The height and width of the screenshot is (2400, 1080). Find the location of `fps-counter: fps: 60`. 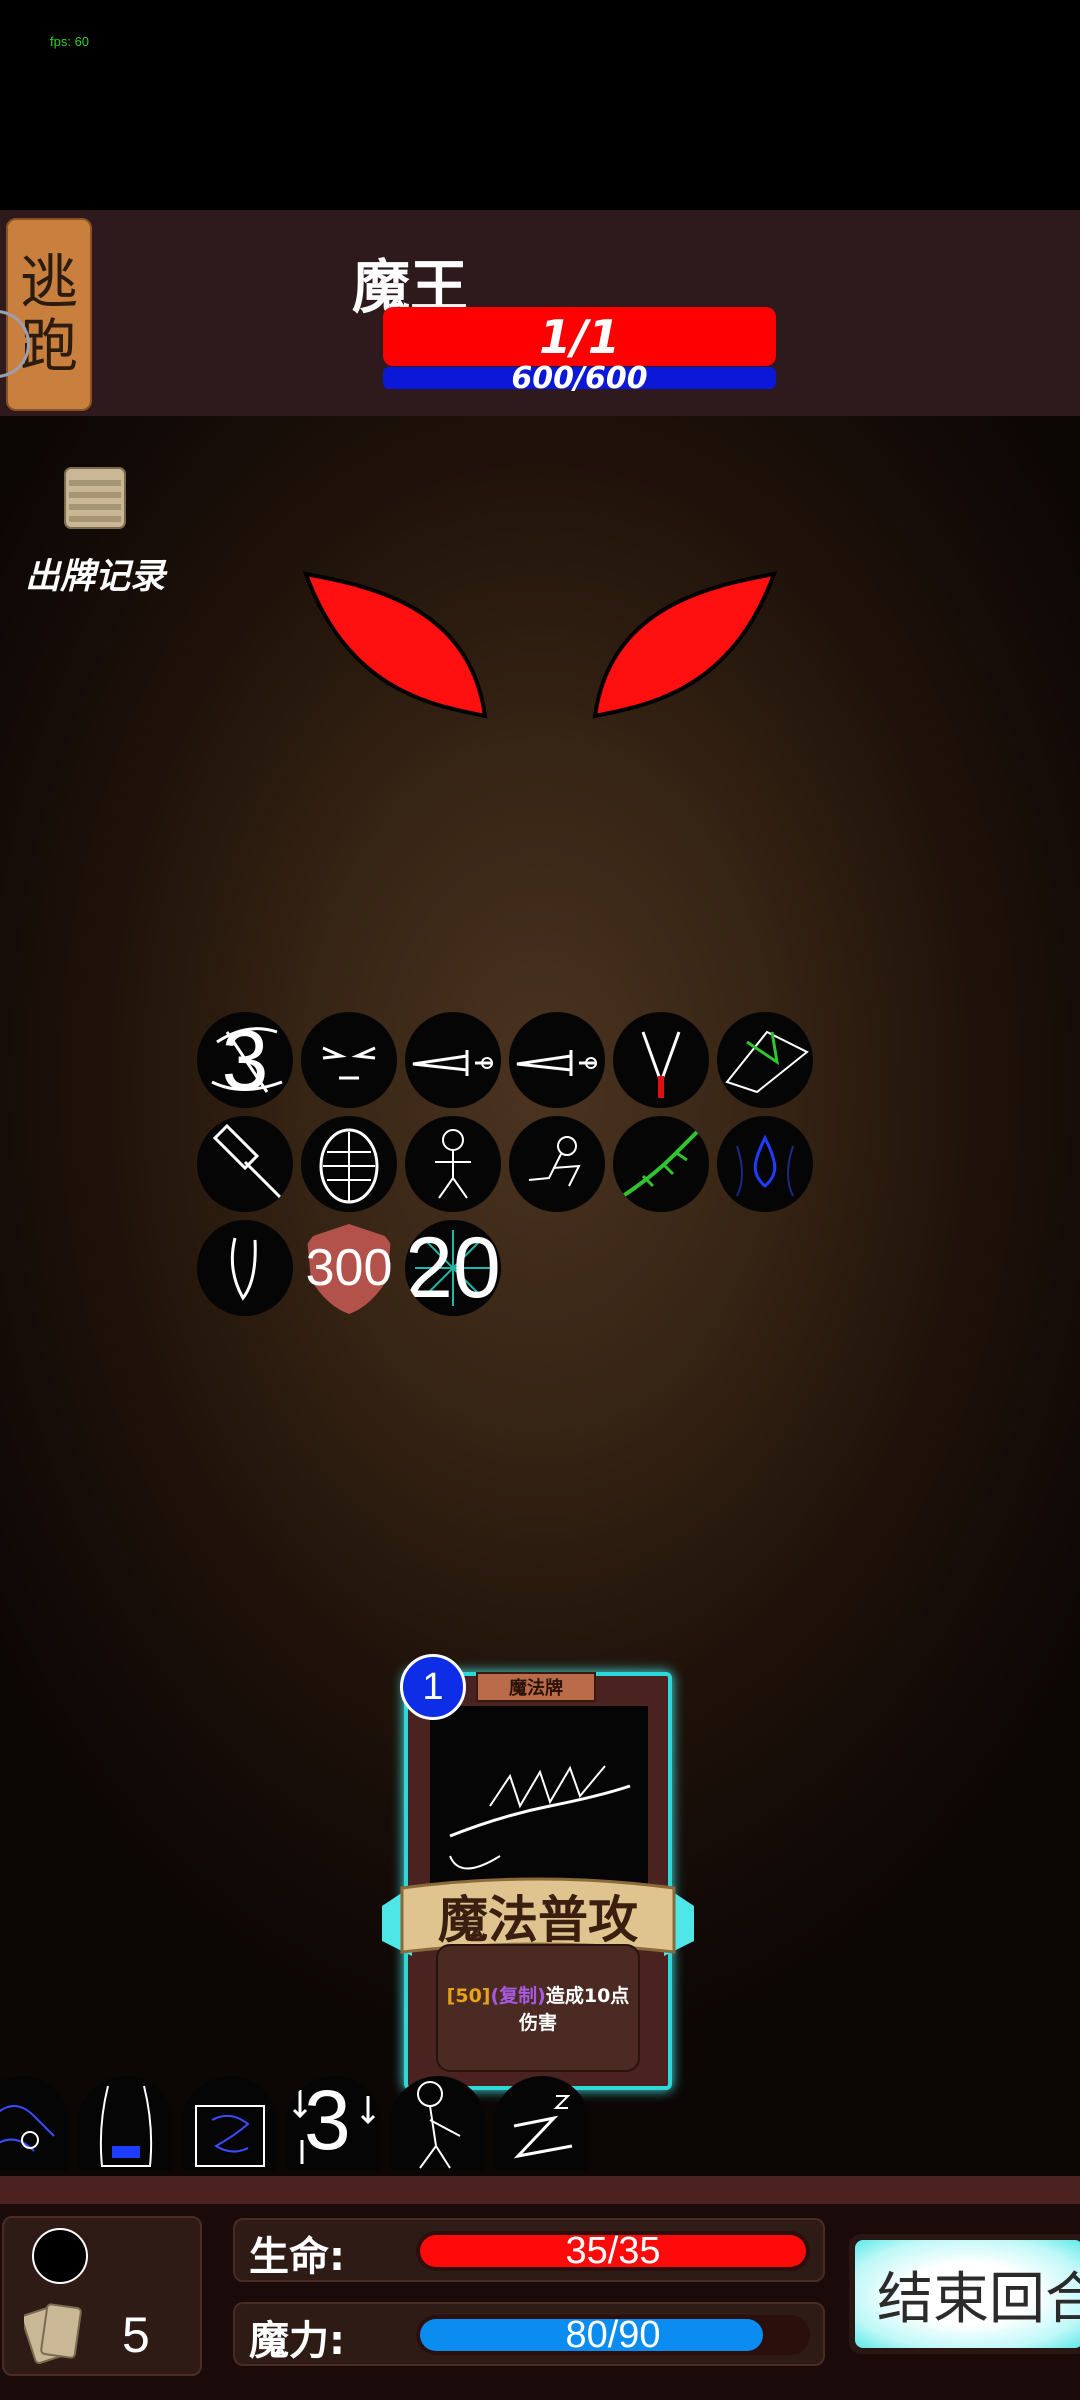

fps-counter: fps: 60 is located at coordinates (70, 41).